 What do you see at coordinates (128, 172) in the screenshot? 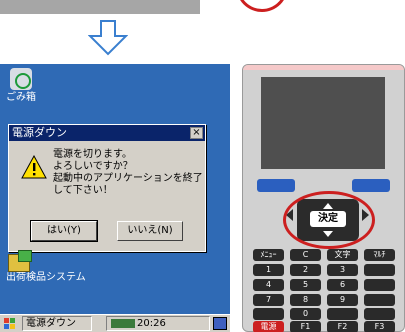
I see `dialog-message: 電源を切ります。 よろしいですか？ 起動中のアプリケーションを終了 して下さい！` at bounding box center [128, 172].